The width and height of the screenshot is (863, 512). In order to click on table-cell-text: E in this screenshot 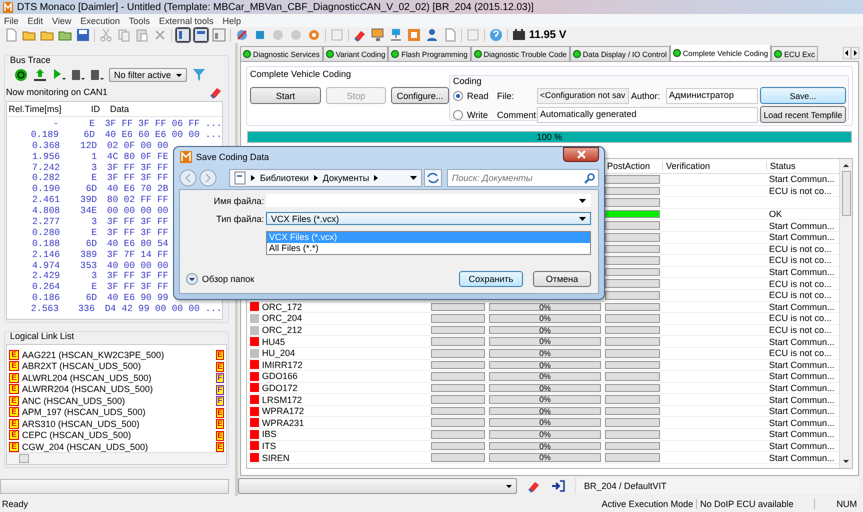, I will do `click(93, 232)`.